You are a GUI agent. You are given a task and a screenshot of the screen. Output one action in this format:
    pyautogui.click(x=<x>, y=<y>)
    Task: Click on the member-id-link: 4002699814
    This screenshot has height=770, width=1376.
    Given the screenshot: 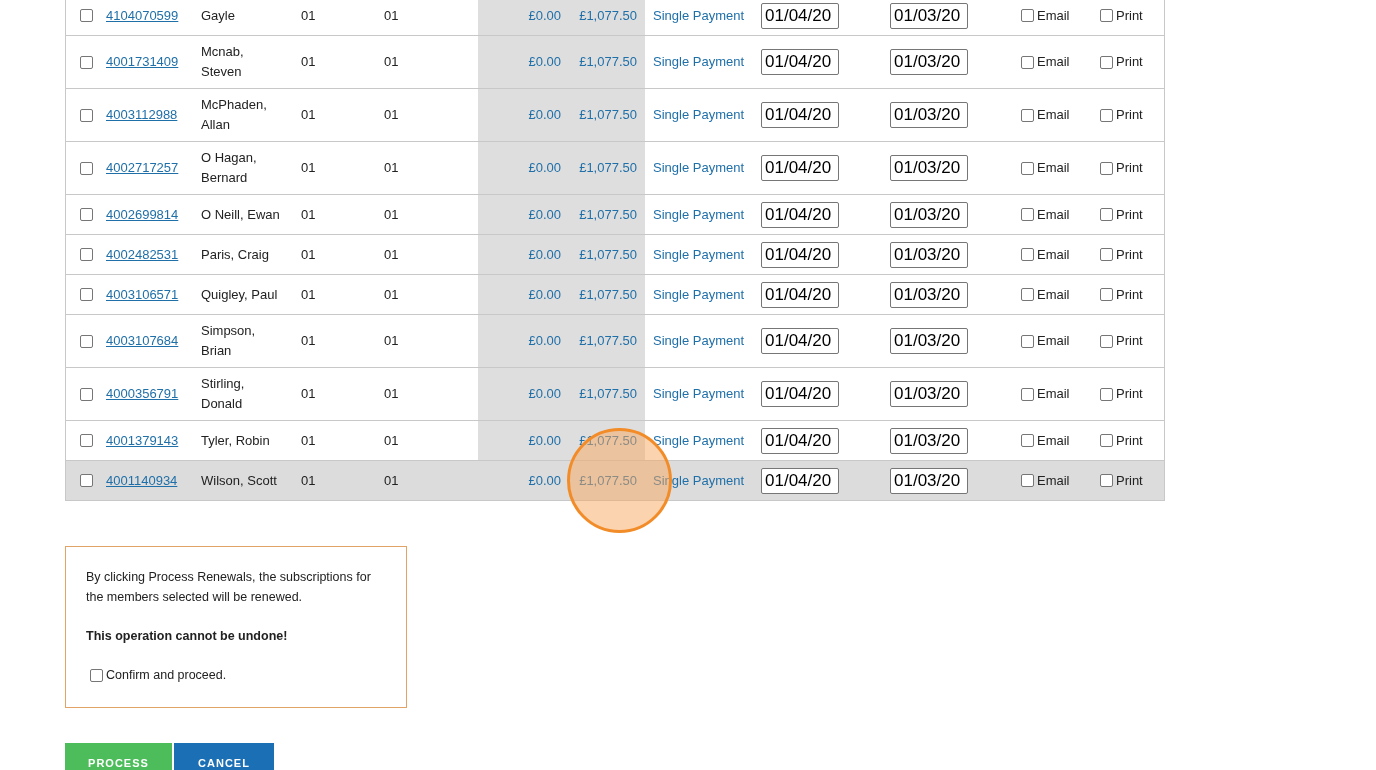 What is the action you would take?
    pyautogui.click(x=142, y=214)
    